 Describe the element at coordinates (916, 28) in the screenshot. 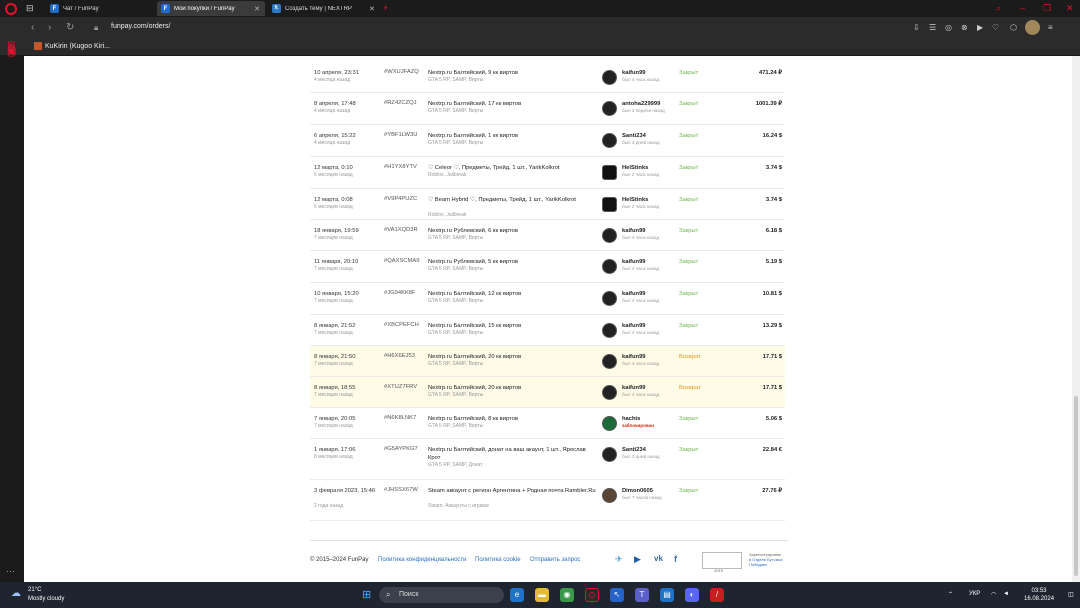

I see `download-icon: ⇩` at that location.